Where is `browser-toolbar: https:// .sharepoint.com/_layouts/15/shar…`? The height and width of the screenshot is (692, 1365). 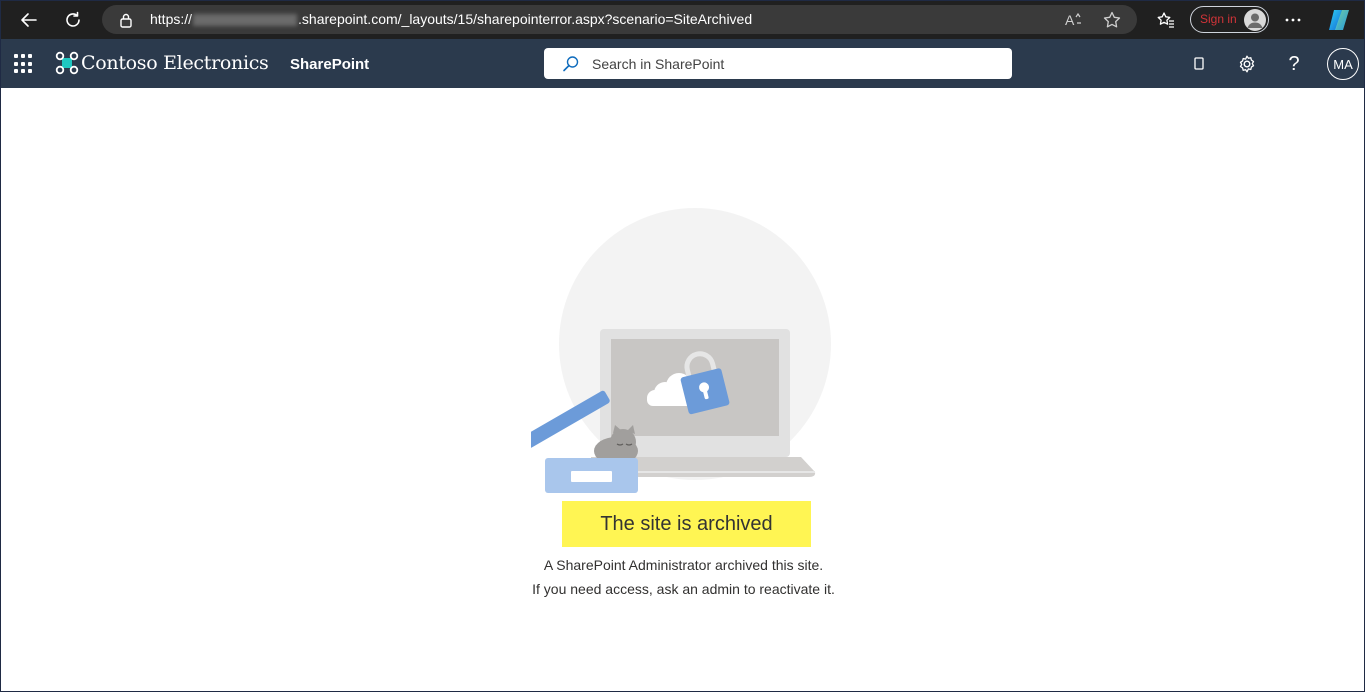 browser-toolbar: https:// .sharepoint.com/_layouts/15/shar… is located at coordinates (682, 20).